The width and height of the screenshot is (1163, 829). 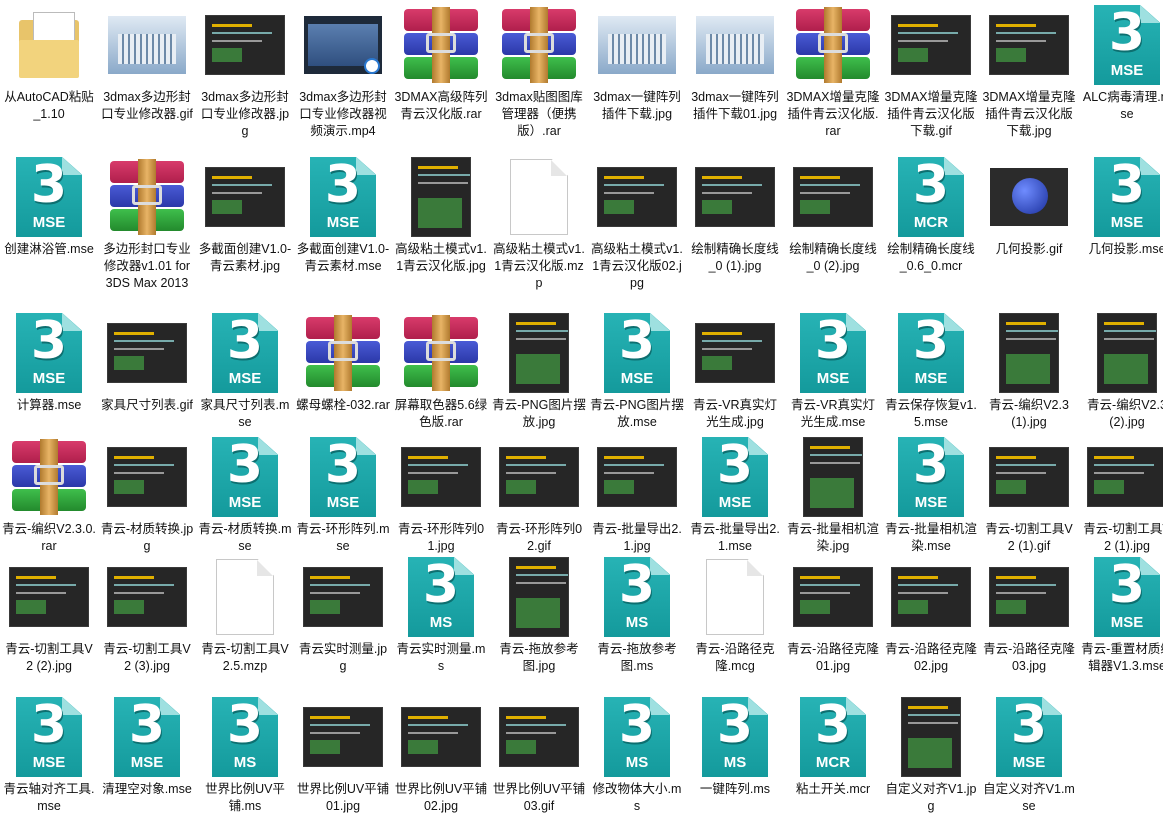 What do you see at coordinates (931, 413) in the screenshot?
I see `file-name-label: 青云保存恢复v1.5.mse` at bounding box center [931, 413].